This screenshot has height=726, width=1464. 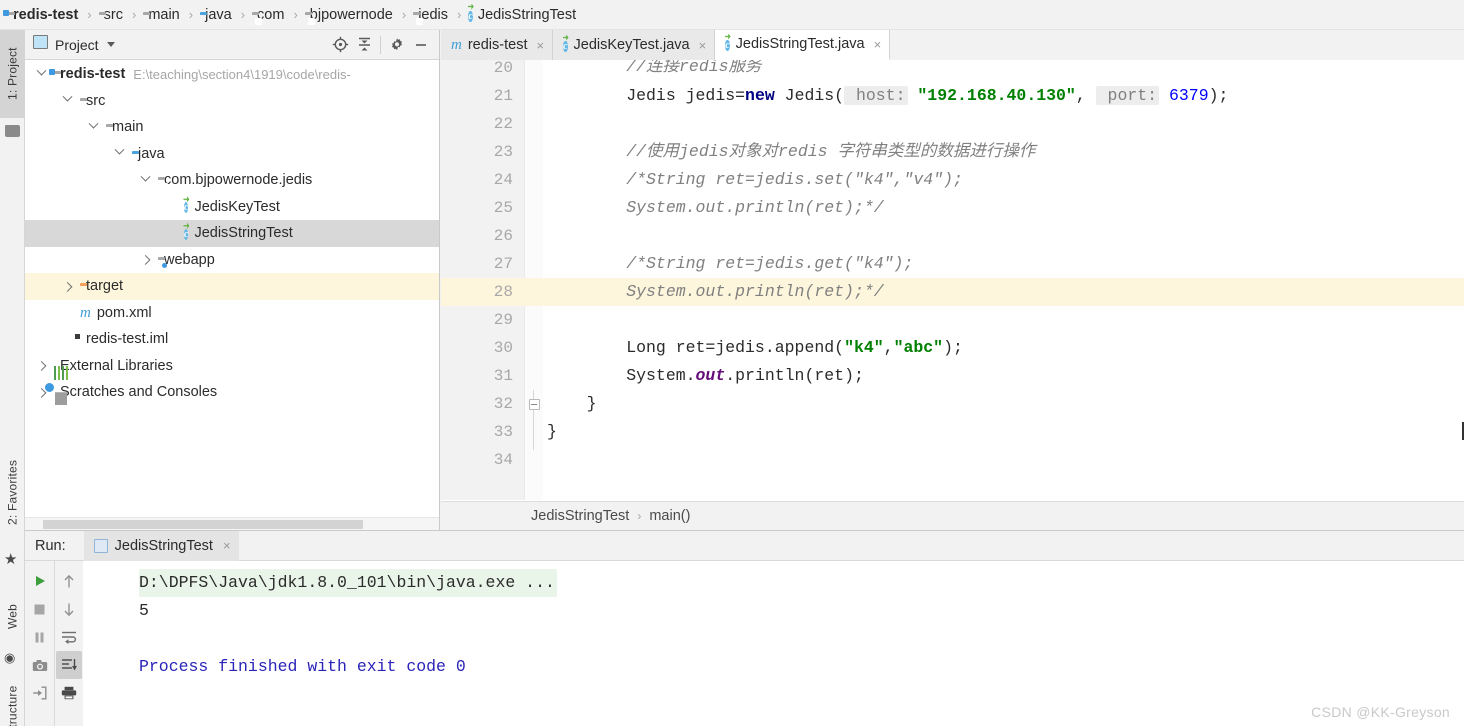 I want to click on sidebar-item-web: Web, so click(x=12, y=616).